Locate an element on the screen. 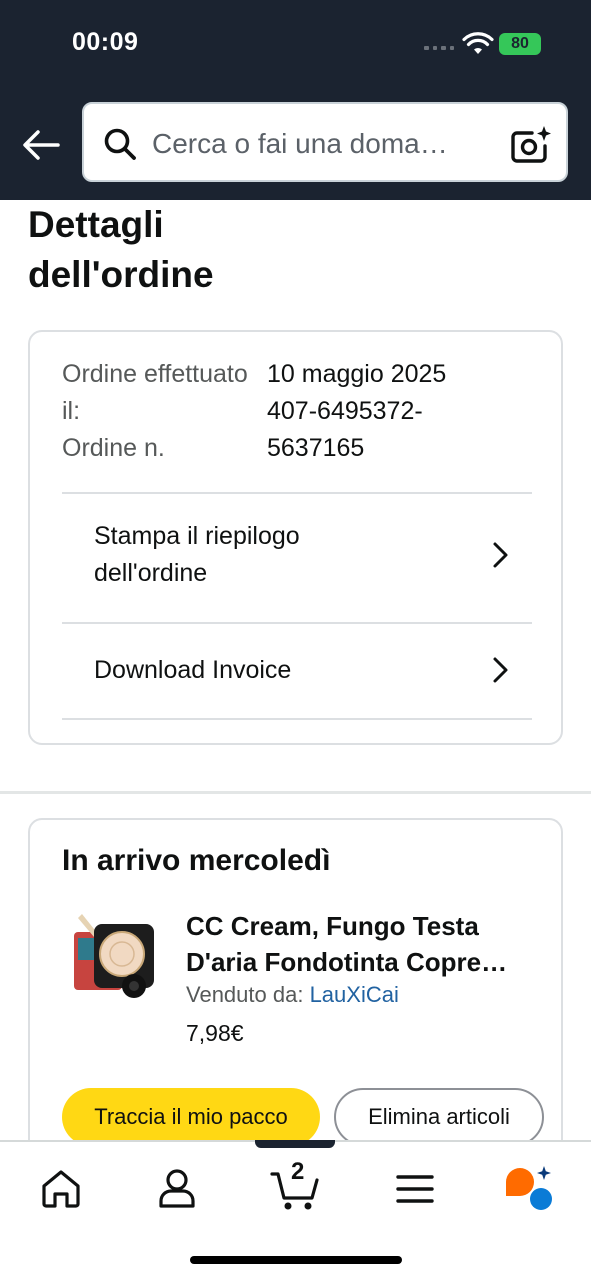 The image size is (591, 1280). rufus-assistant-icon is located at coordinates (529, 1189).